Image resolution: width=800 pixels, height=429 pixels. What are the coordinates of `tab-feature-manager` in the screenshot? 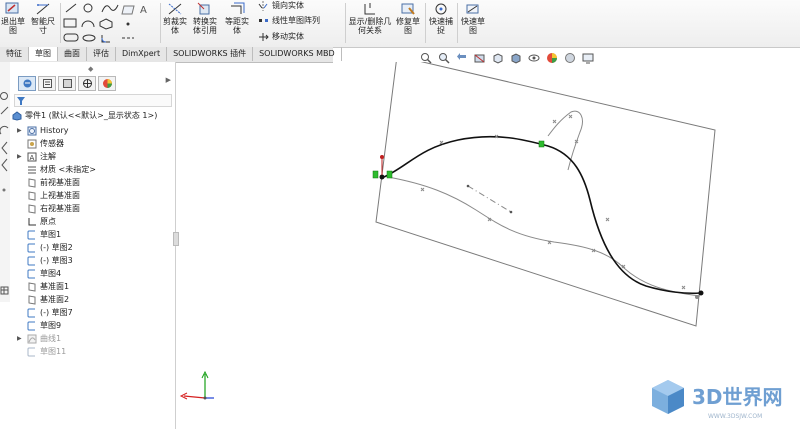 It's located at (27, 83).